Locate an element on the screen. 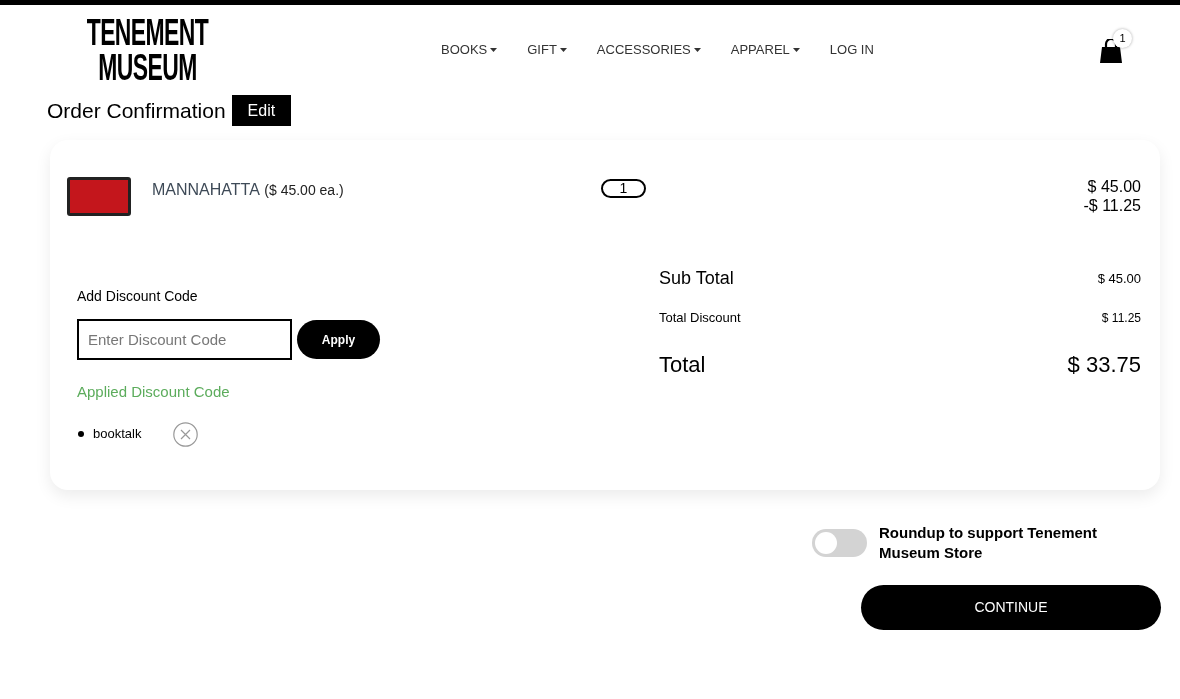 Image resolution: width=1180 pixels, height=699 pixels. summary-value: $ 11.25 is located at coordinates (1121, 318).